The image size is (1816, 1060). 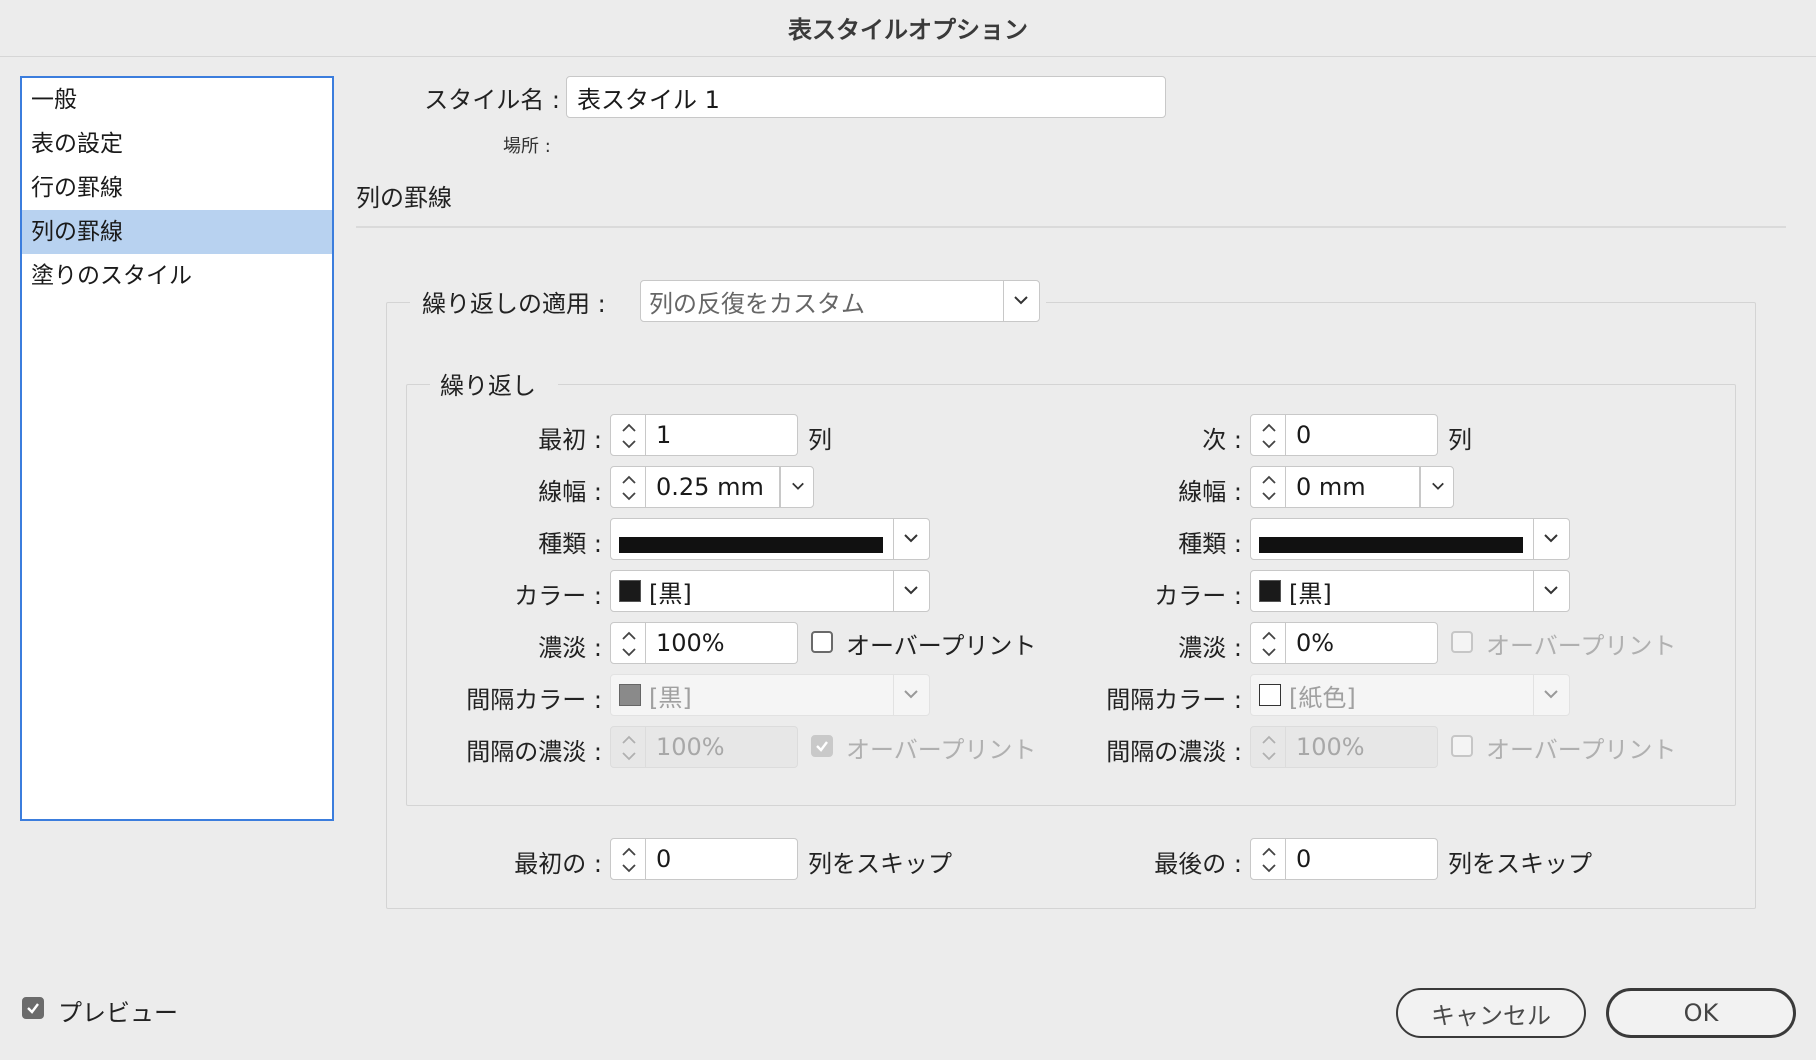 What do you see at coordinates (527, 146) in the screenshot?
I see `location-label: 場所 :` at bounding box center [527, 146].